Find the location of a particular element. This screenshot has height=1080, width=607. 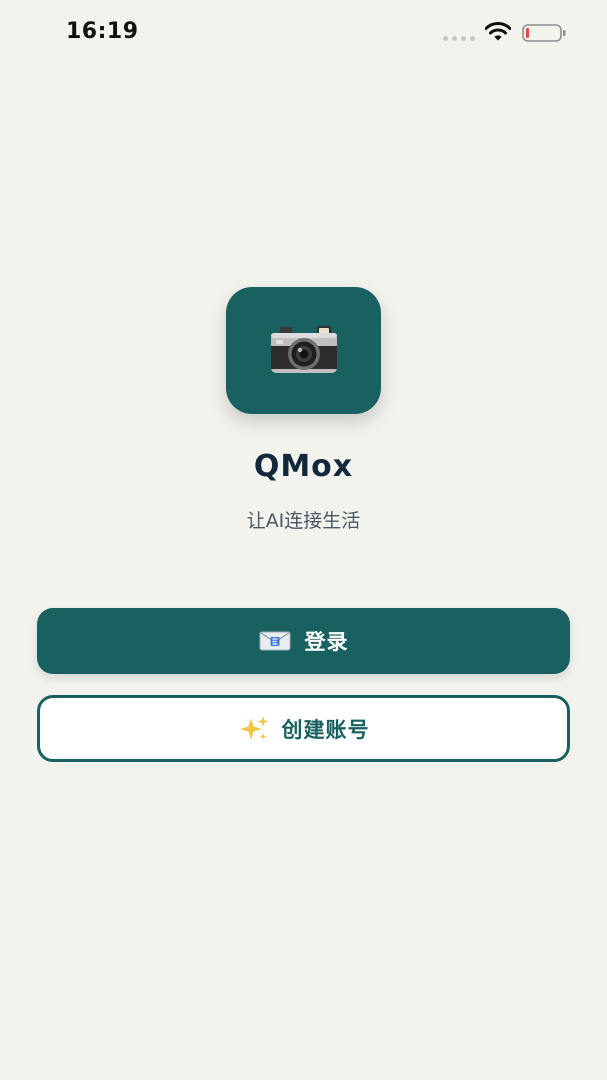

login-button-label: 登录 is located at coordinates (326, 642).